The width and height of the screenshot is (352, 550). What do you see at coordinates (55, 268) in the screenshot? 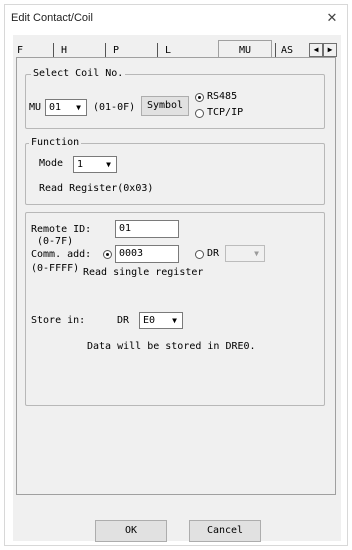
I see `comm-add-range: (0-FFFF)` at bounding box center [55, 268].